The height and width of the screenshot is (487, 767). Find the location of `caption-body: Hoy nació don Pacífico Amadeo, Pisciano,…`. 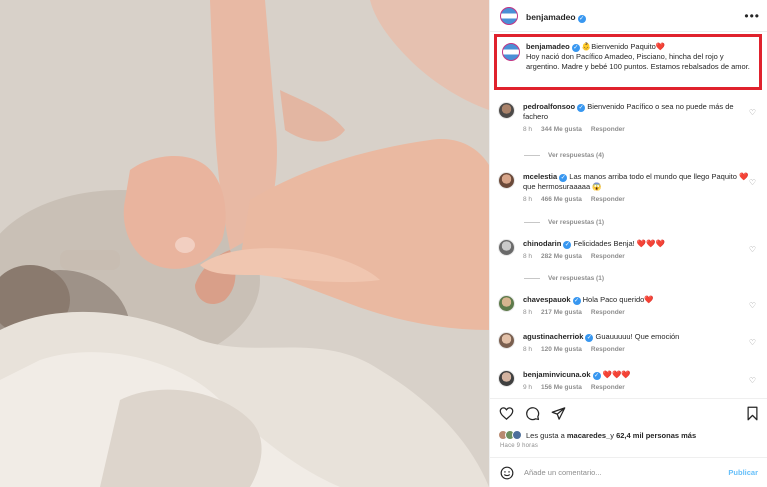

caption-body: Hoy nació don Pacífico Amadeo, Pisciano,… is located at coordinates (638, 61).